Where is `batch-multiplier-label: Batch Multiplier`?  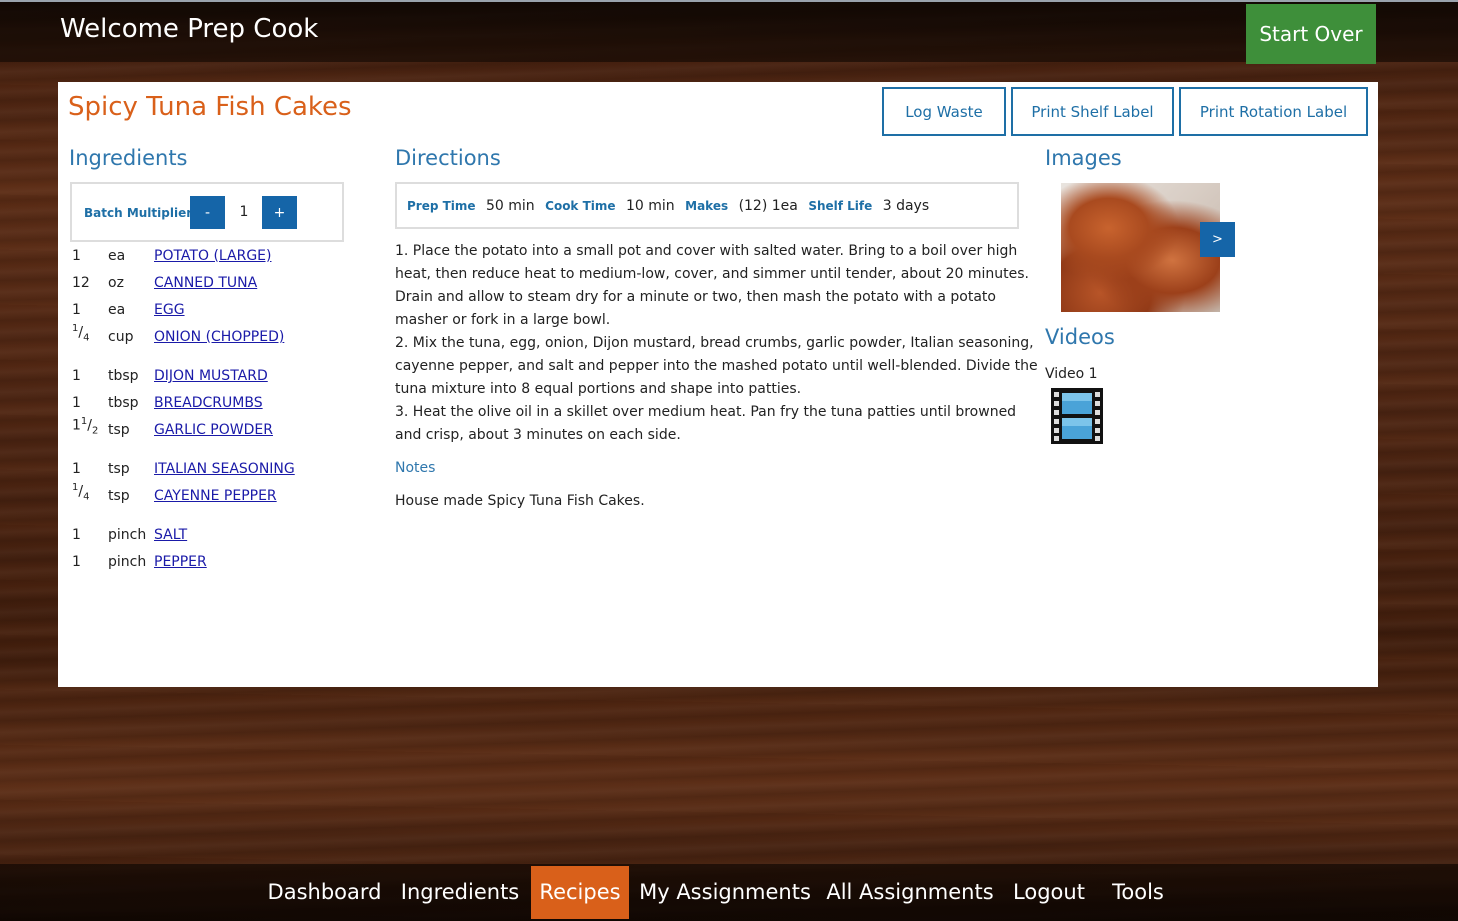
batch-multiplier-label: Batch Multiplier is located at coordinates (138, 213).